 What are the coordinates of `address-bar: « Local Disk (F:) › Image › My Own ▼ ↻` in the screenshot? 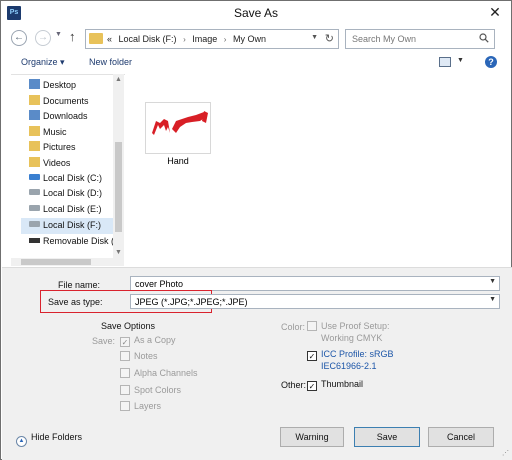 It's located at (212, 39).